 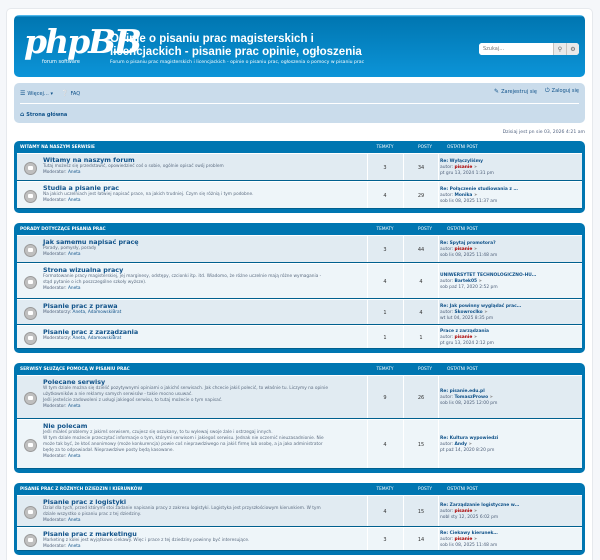 What do you see at coordinates (203, 188) in the screenshot?
I see `forum-title-link: Studia a pisanie prac` at bounding box center [203, 188].